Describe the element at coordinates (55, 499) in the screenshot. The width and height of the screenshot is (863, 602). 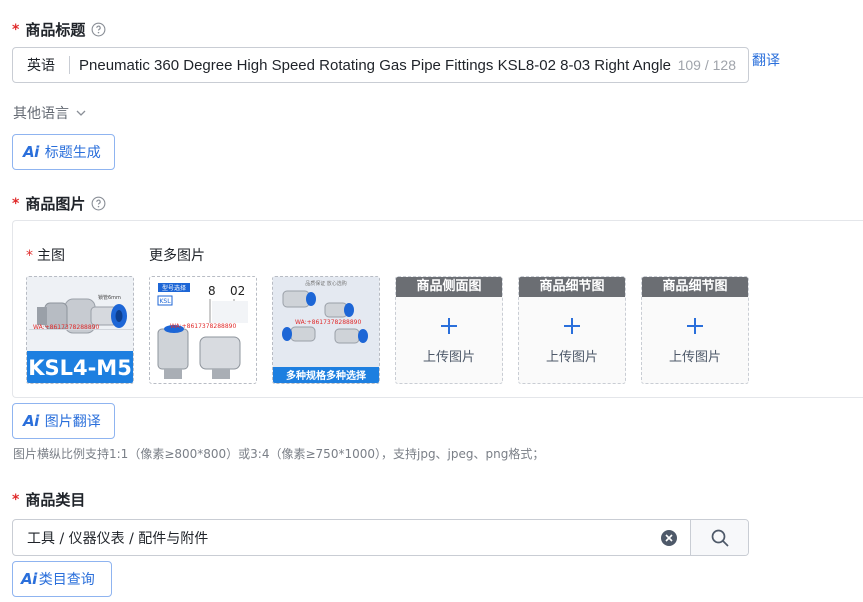
I see `category-label-text: 商品类目` at that location.